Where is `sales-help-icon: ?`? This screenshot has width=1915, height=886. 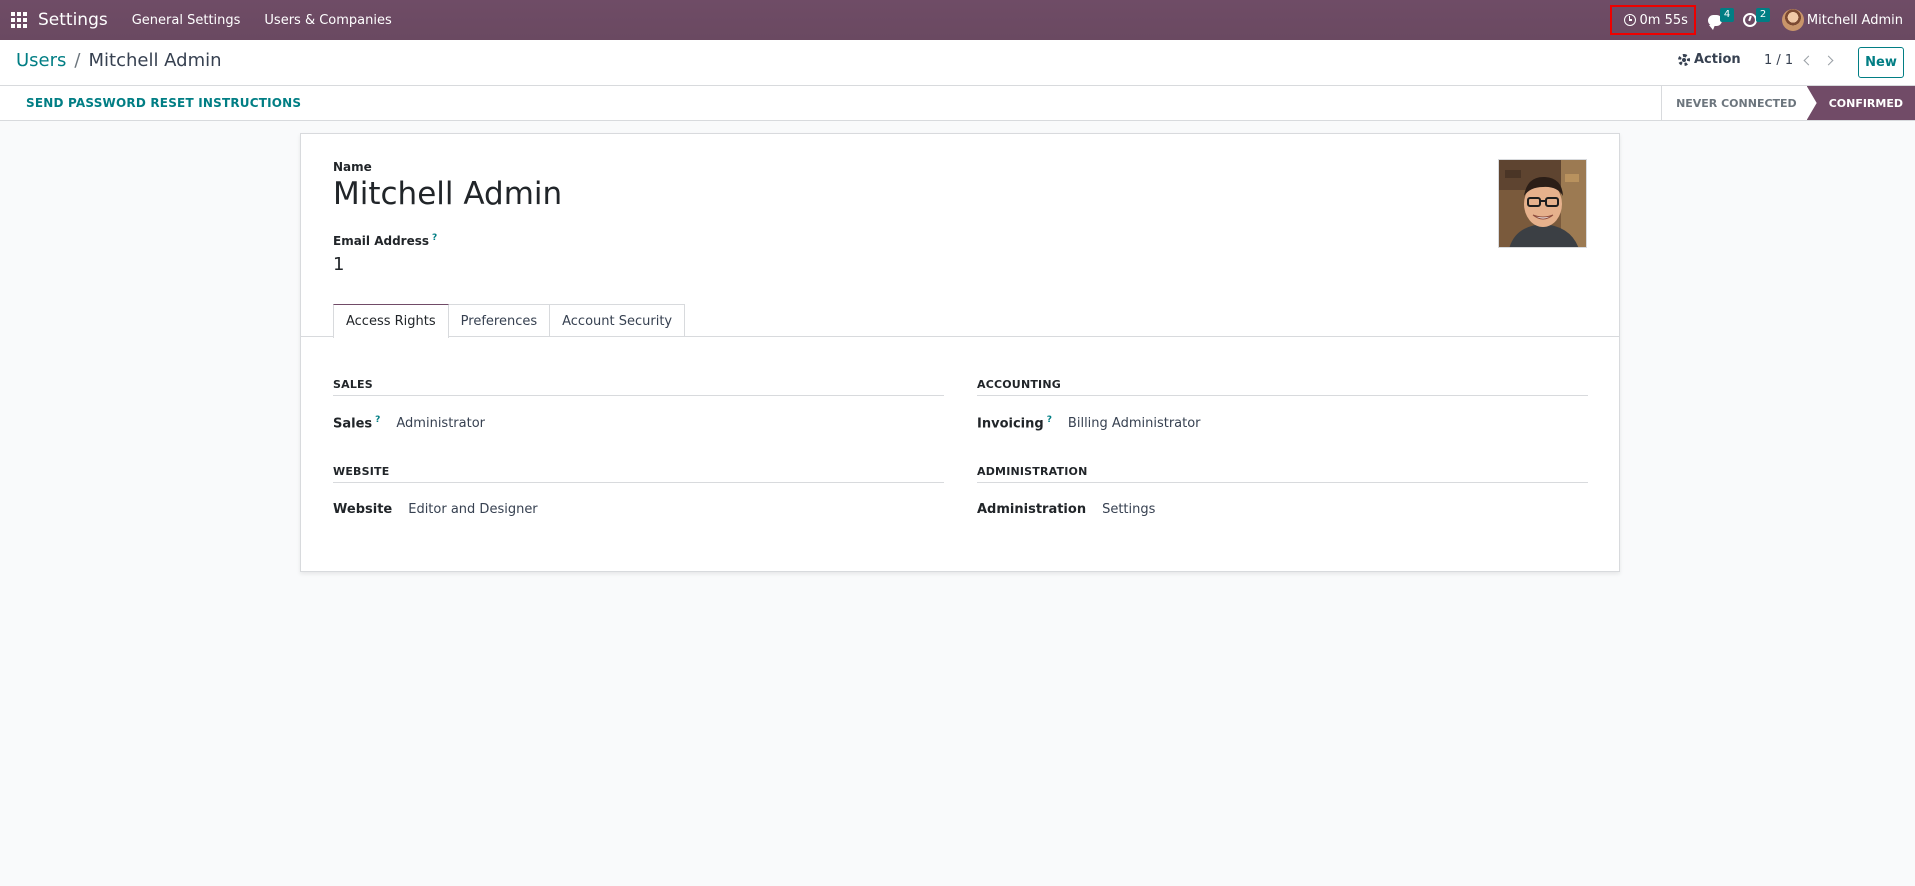 sales-help-icon: ? is located at coordinates (377, 420).